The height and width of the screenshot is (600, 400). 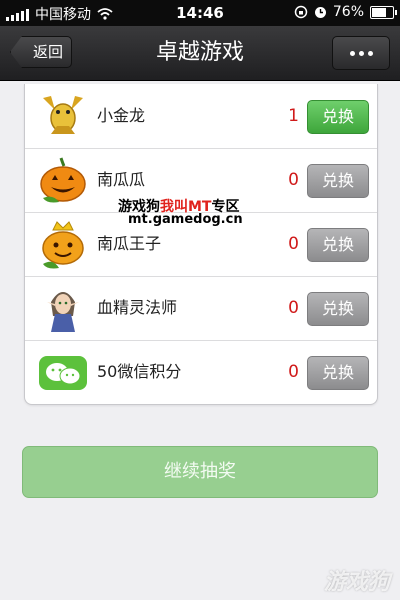 I want to click on pumpkin-icon, so click(x=63, y=180).